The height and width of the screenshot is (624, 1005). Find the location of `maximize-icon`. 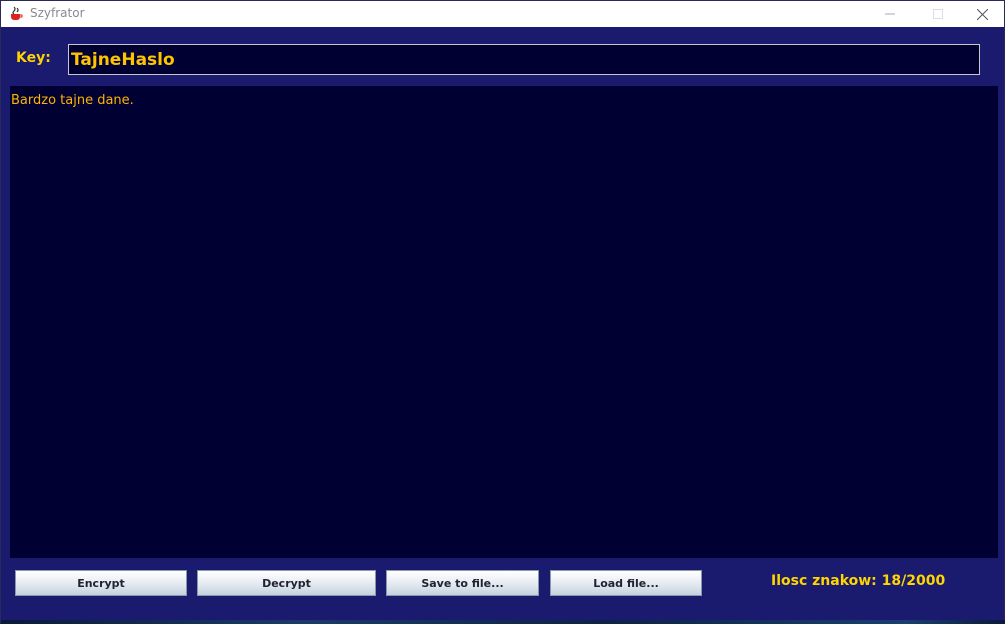

maximize-icon is located at coordinates (938, 14).